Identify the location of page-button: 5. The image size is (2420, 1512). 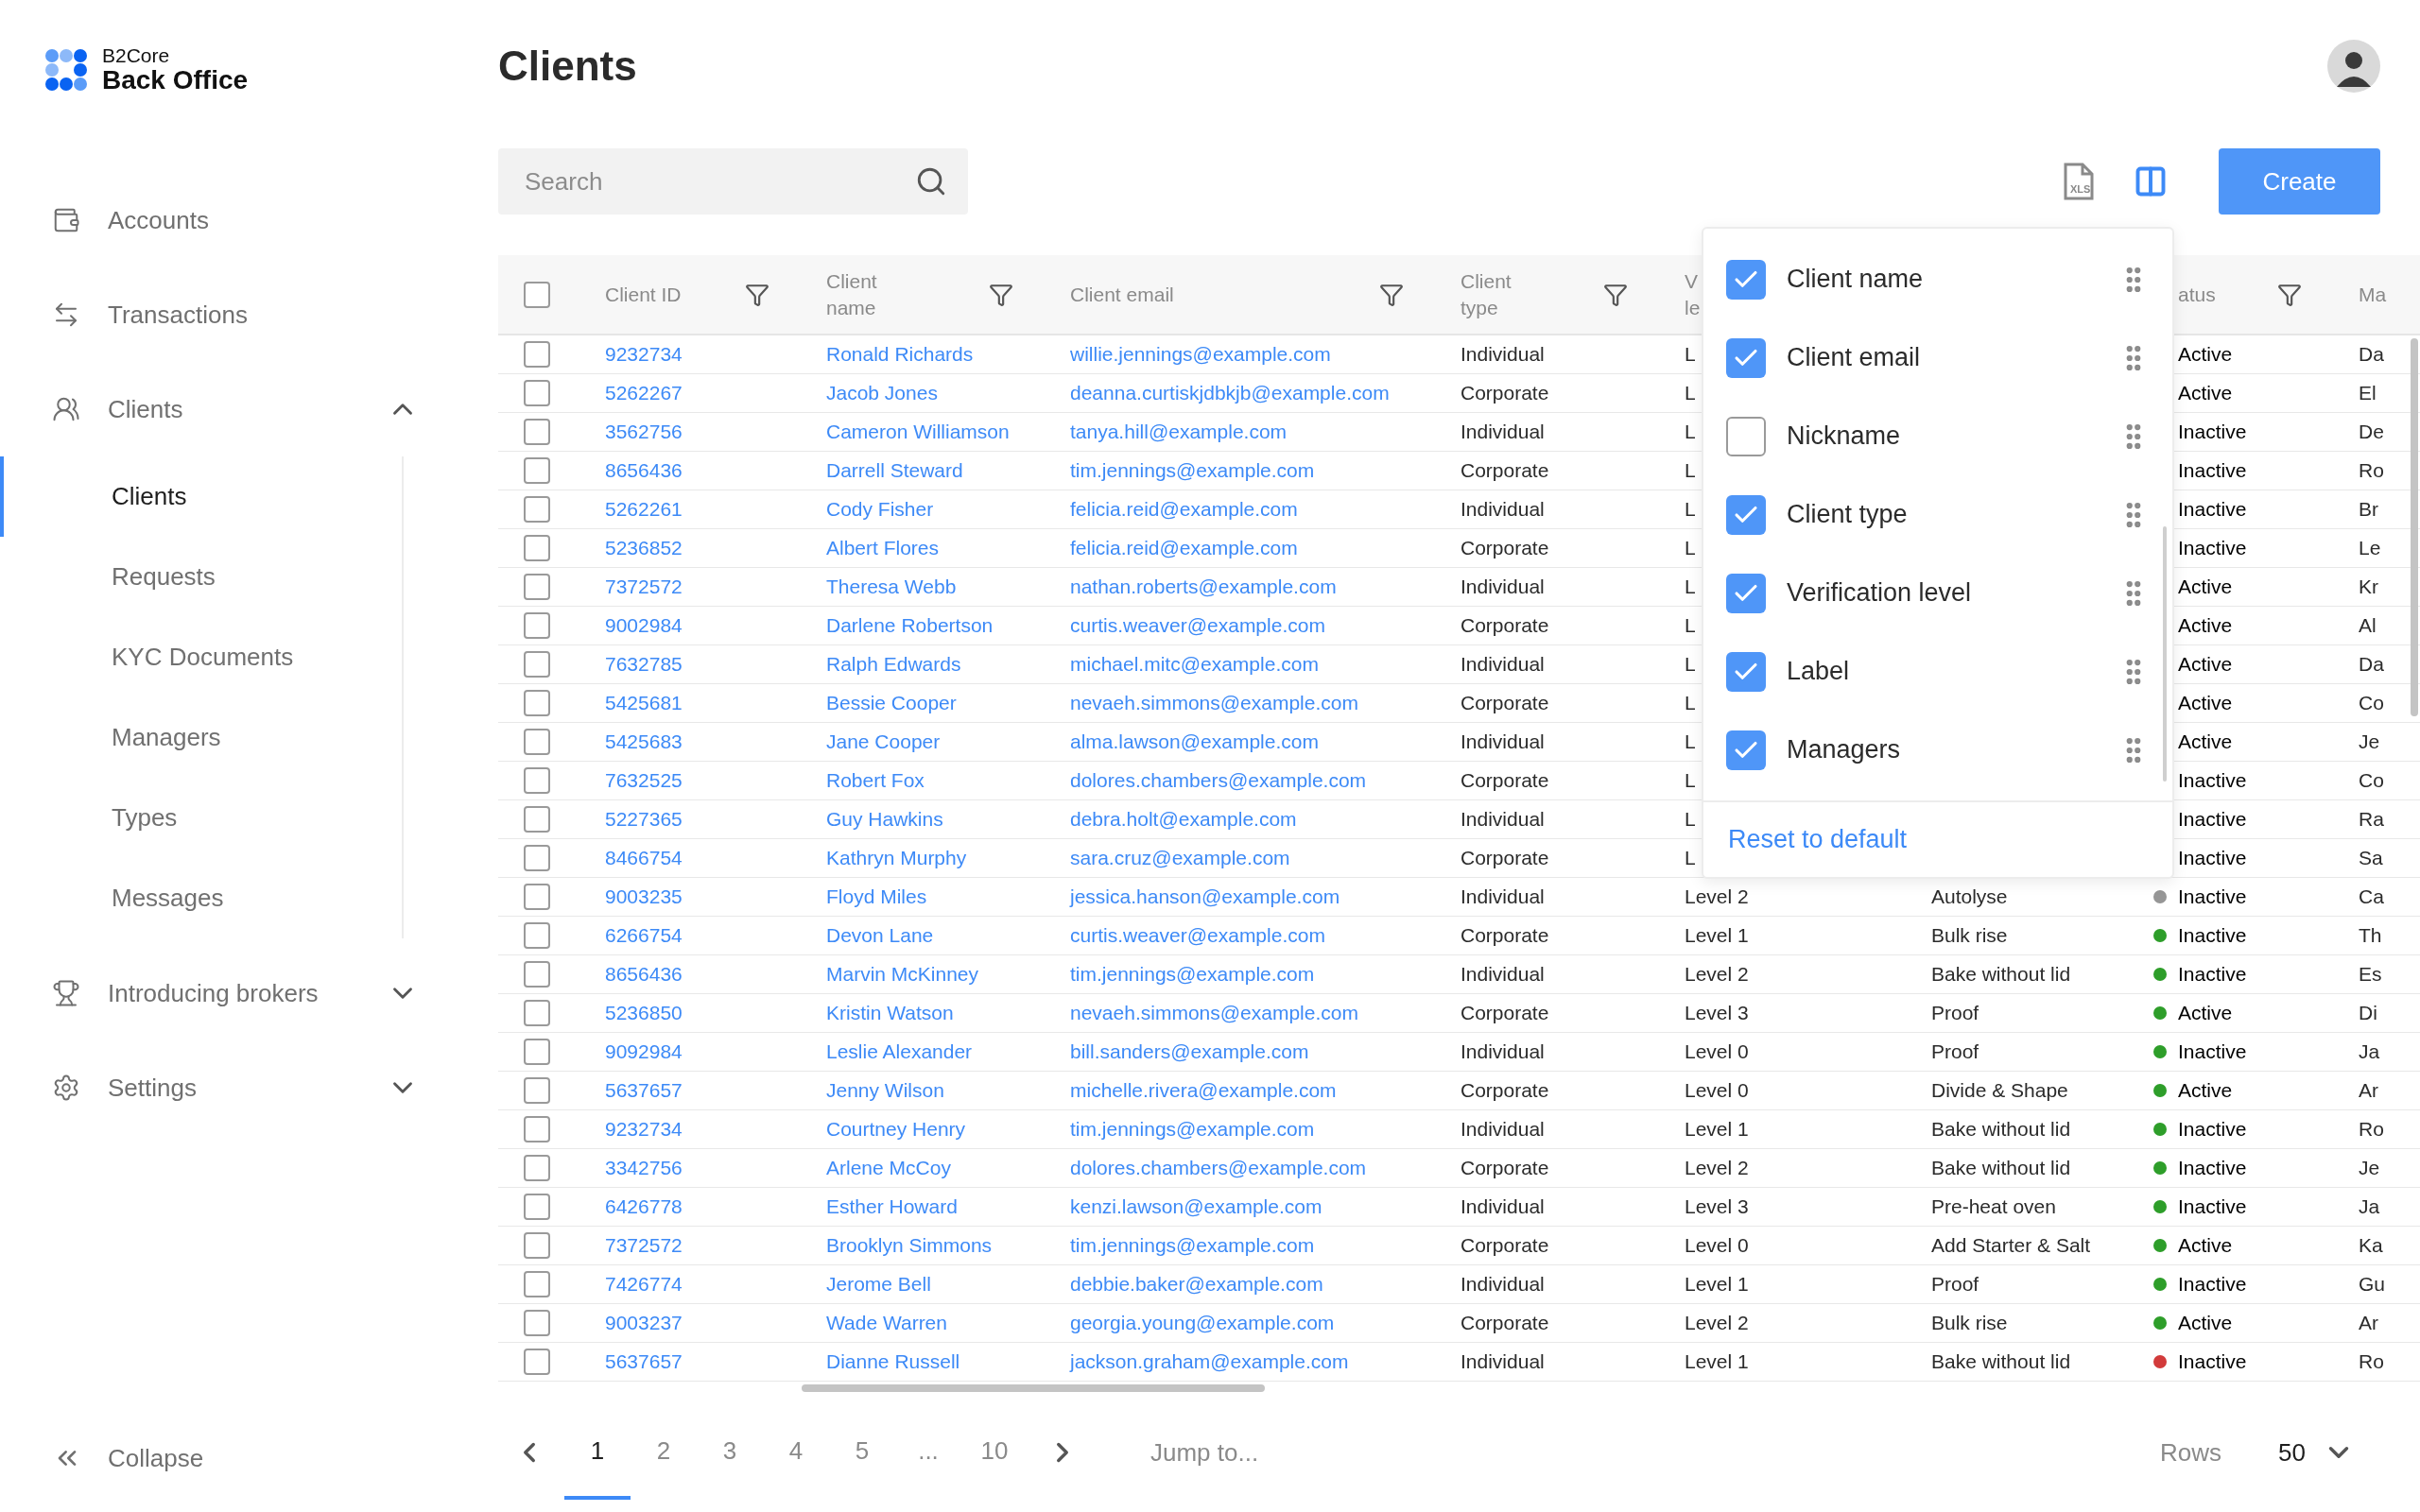
(862, 1452).